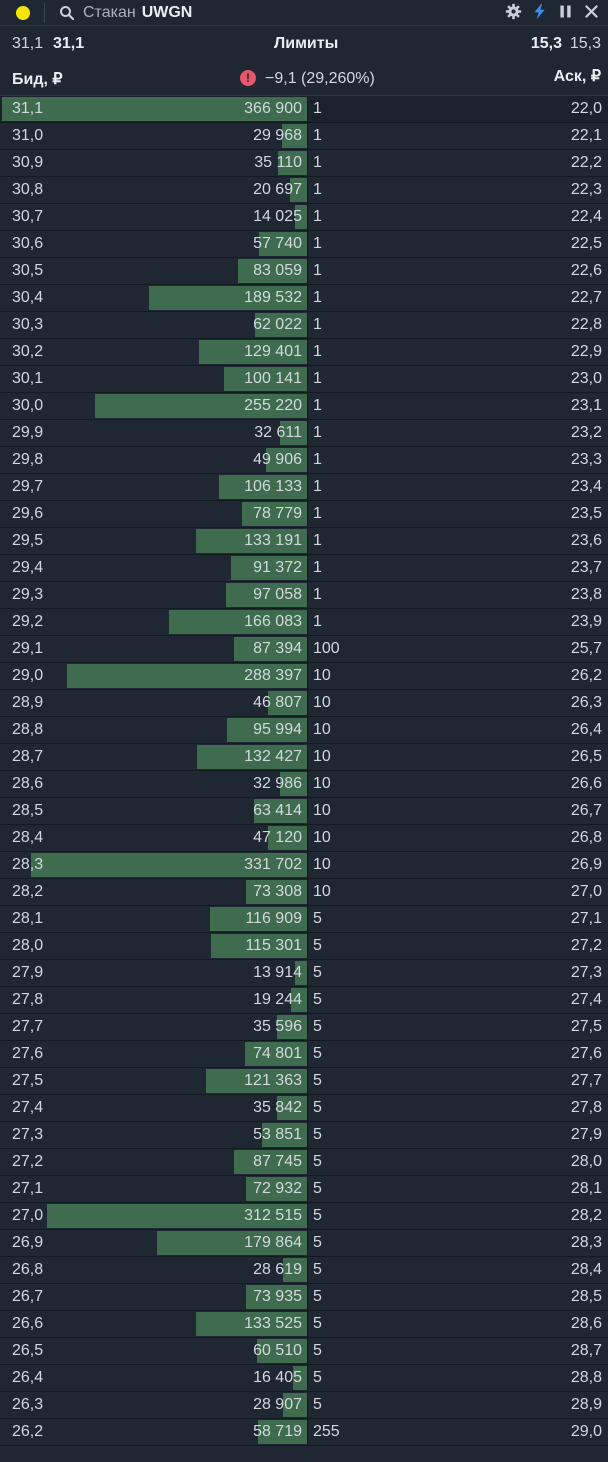 Image resolution: width=608 pixels, height=1462 pixels. What do you see at coordinates (27, 1270) in the screenshot?
I see `bid-price: 26,8` at bounding box center [27, 1270].